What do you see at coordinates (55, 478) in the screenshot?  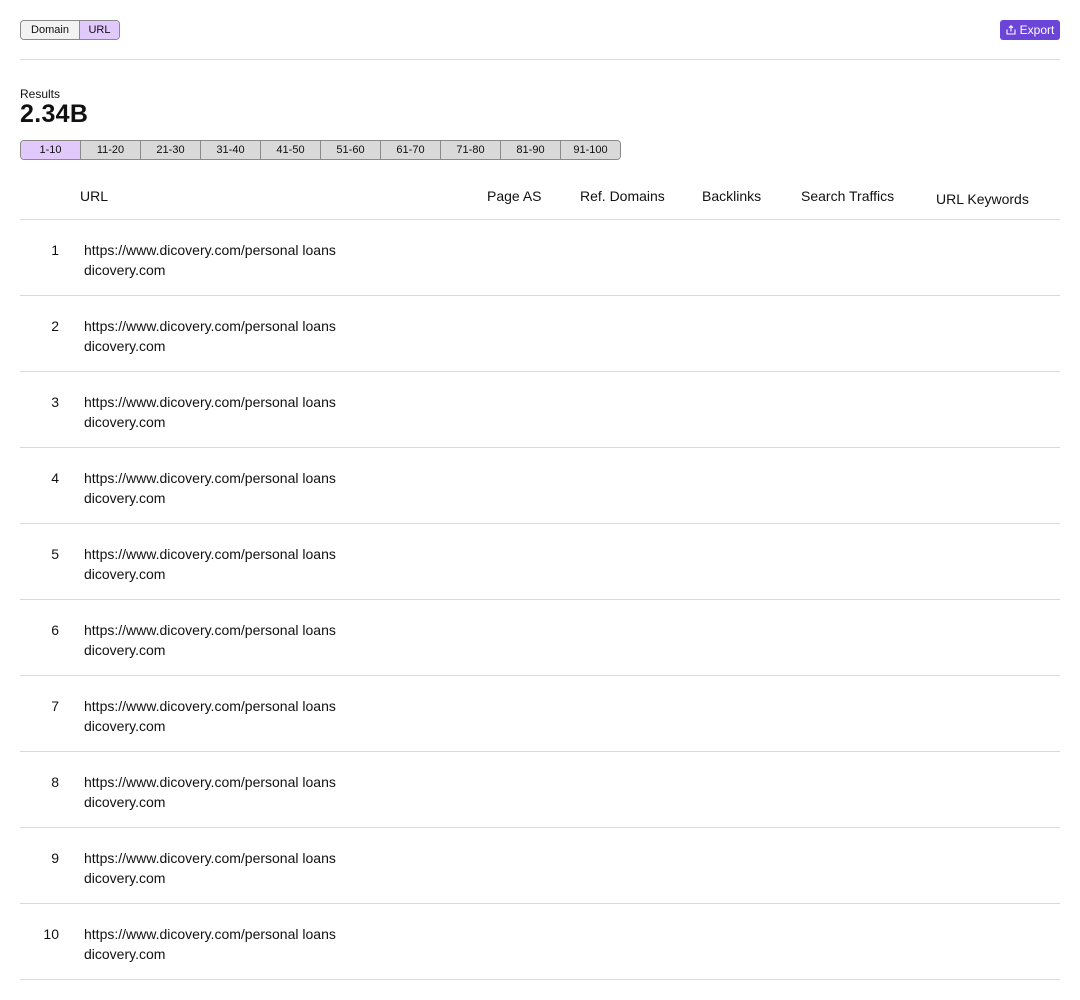 I see `row-number: 4` at bounding box center [55, 478].